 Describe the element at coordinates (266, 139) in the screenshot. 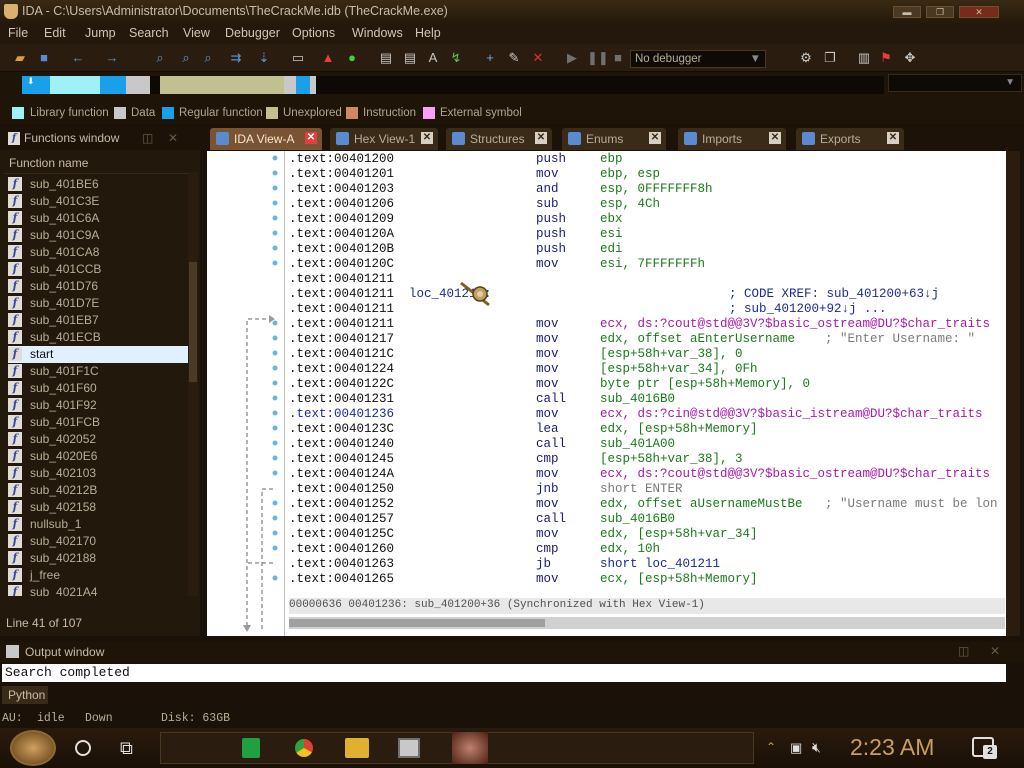

I see `tab-ida-view-a: IDA View-A ✕` at that location.